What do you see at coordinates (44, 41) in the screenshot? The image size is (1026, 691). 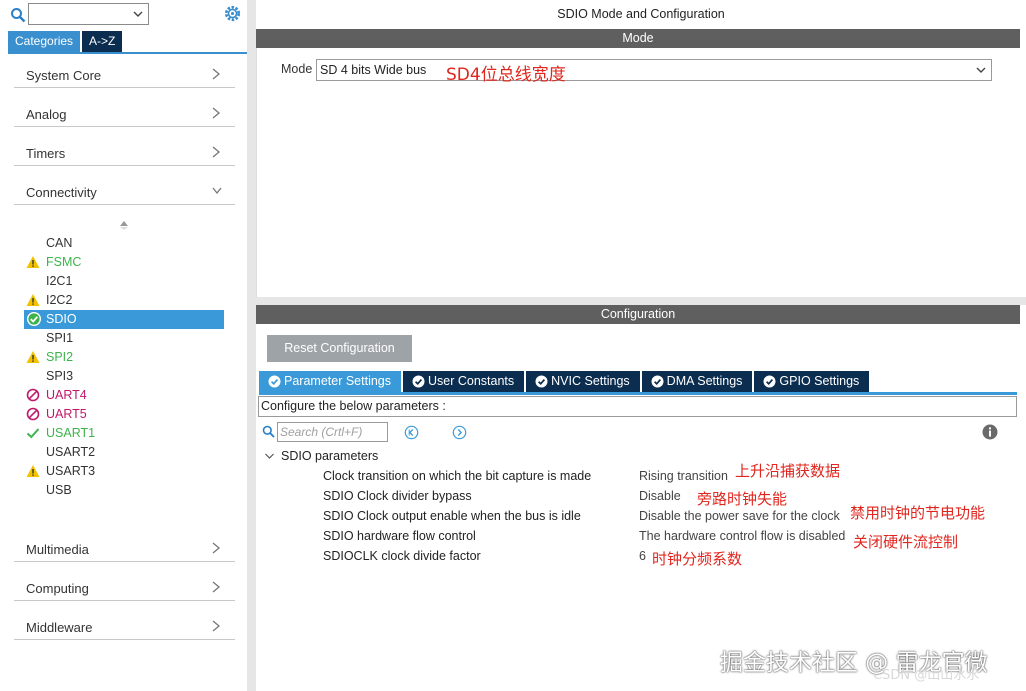 I see `tab-categories: Categories` at bounding box center [44, 41].